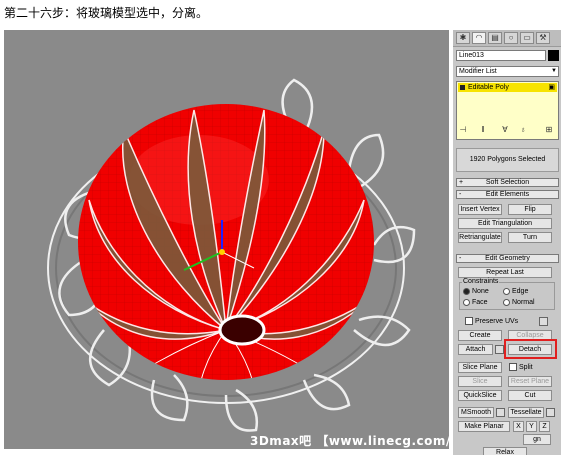  I want to click on utilities-tab-icon: ⚒, so click(543, 38).